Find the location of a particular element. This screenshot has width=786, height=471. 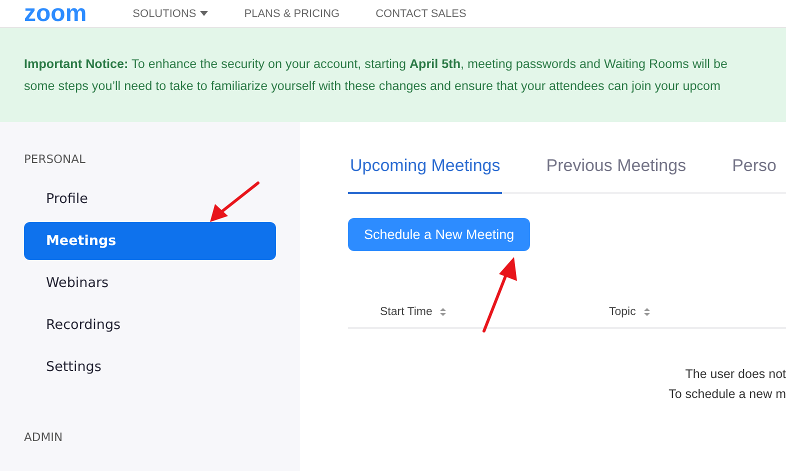

sidebar-item: Meetings is located at coordinates (150, 241).